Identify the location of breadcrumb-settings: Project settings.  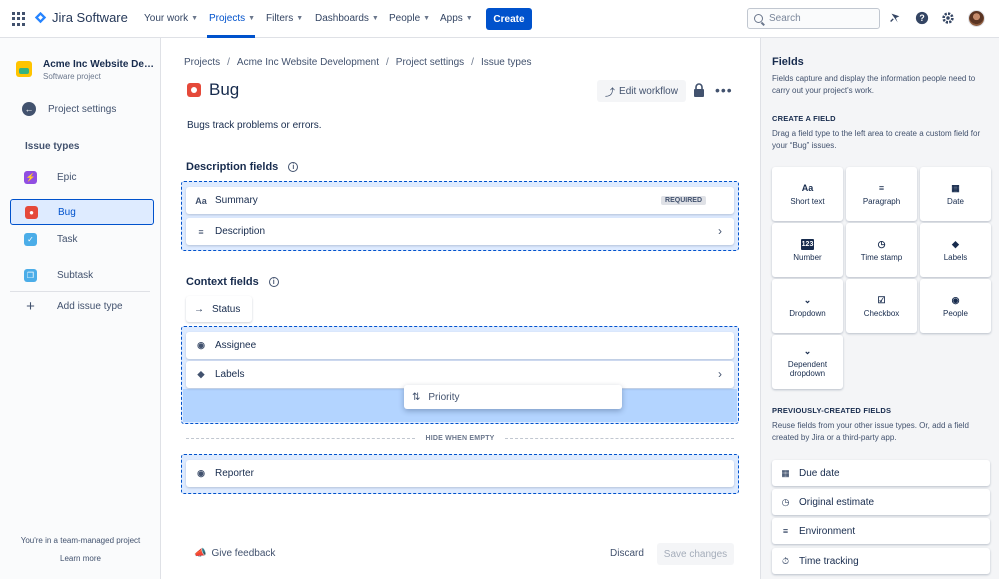
(430, 62).